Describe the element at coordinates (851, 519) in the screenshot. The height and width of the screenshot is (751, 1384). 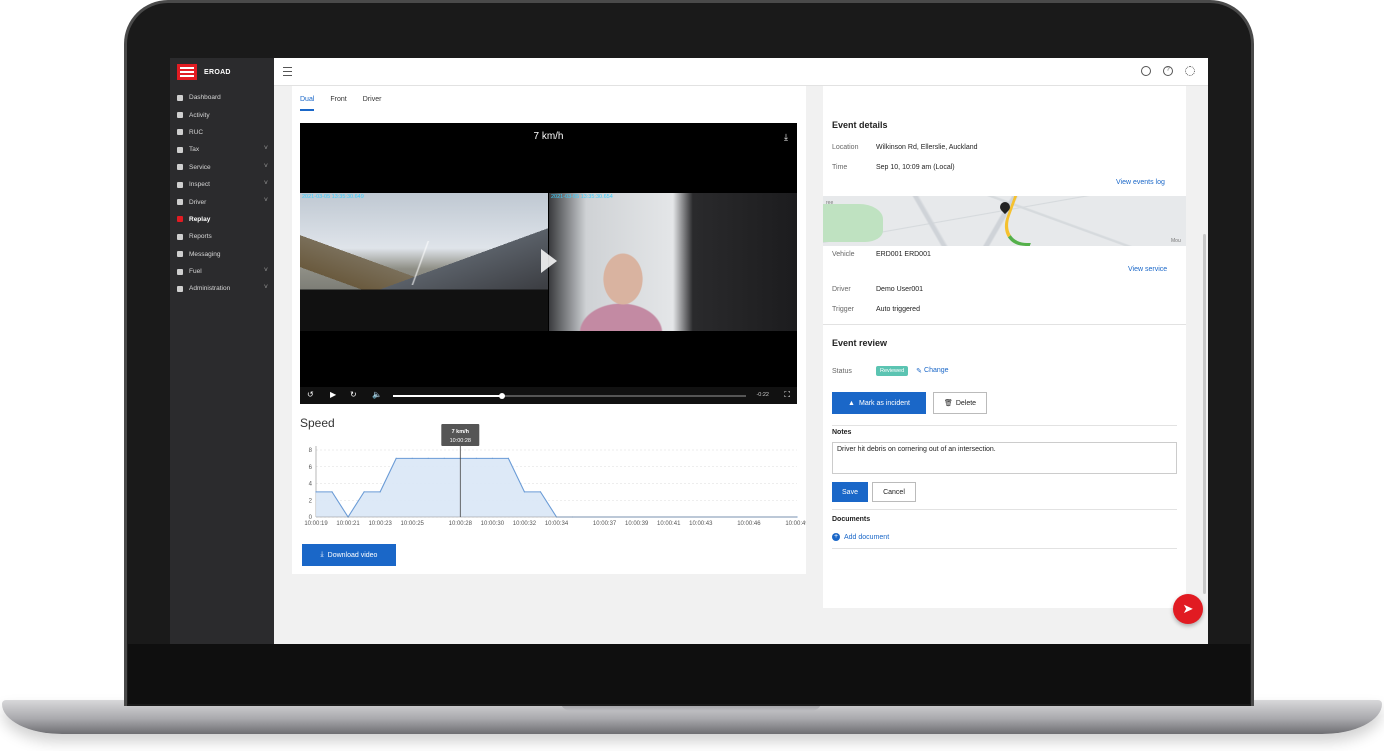
I see `documents-label: Documents` at that location.